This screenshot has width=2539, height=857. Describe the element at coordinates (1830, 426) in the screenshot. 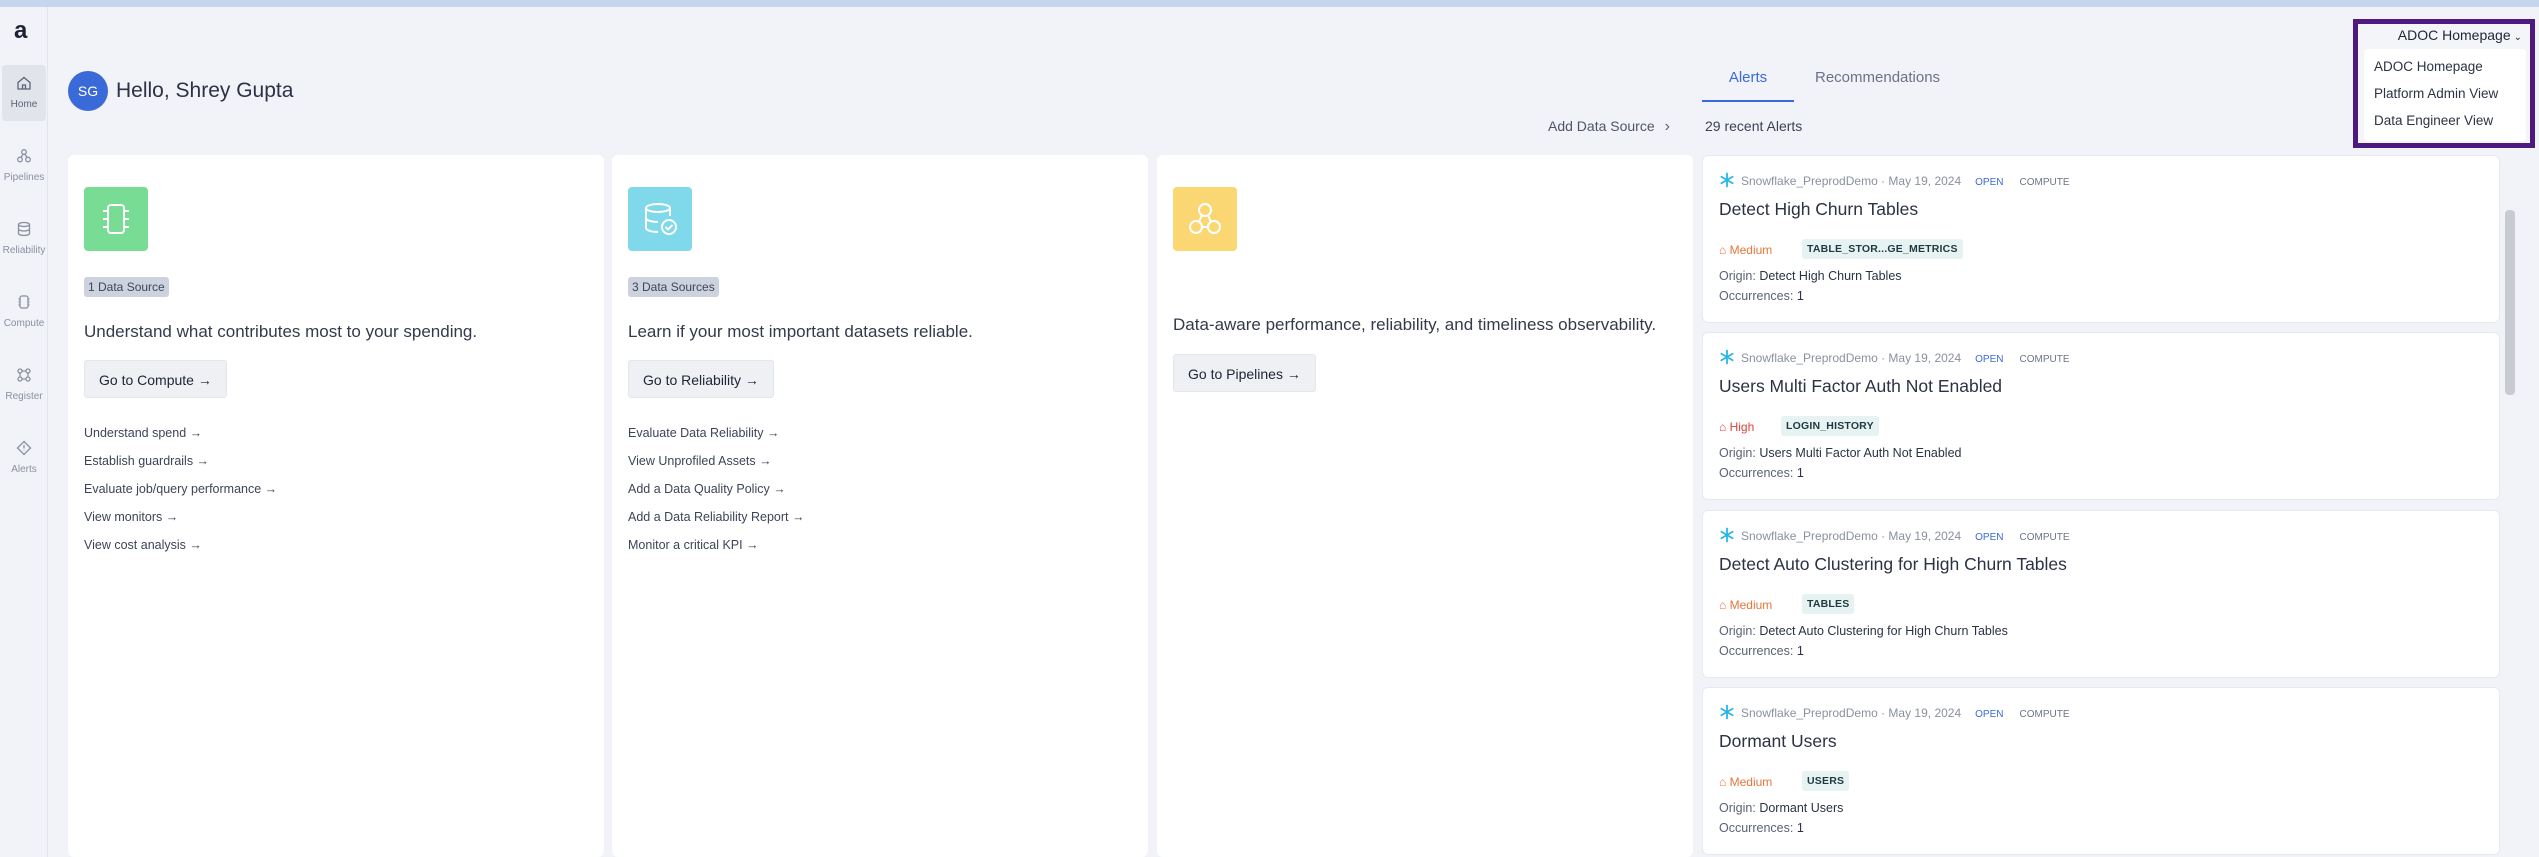

I see `table-tag: LOGIN_HISTORY` at that location.